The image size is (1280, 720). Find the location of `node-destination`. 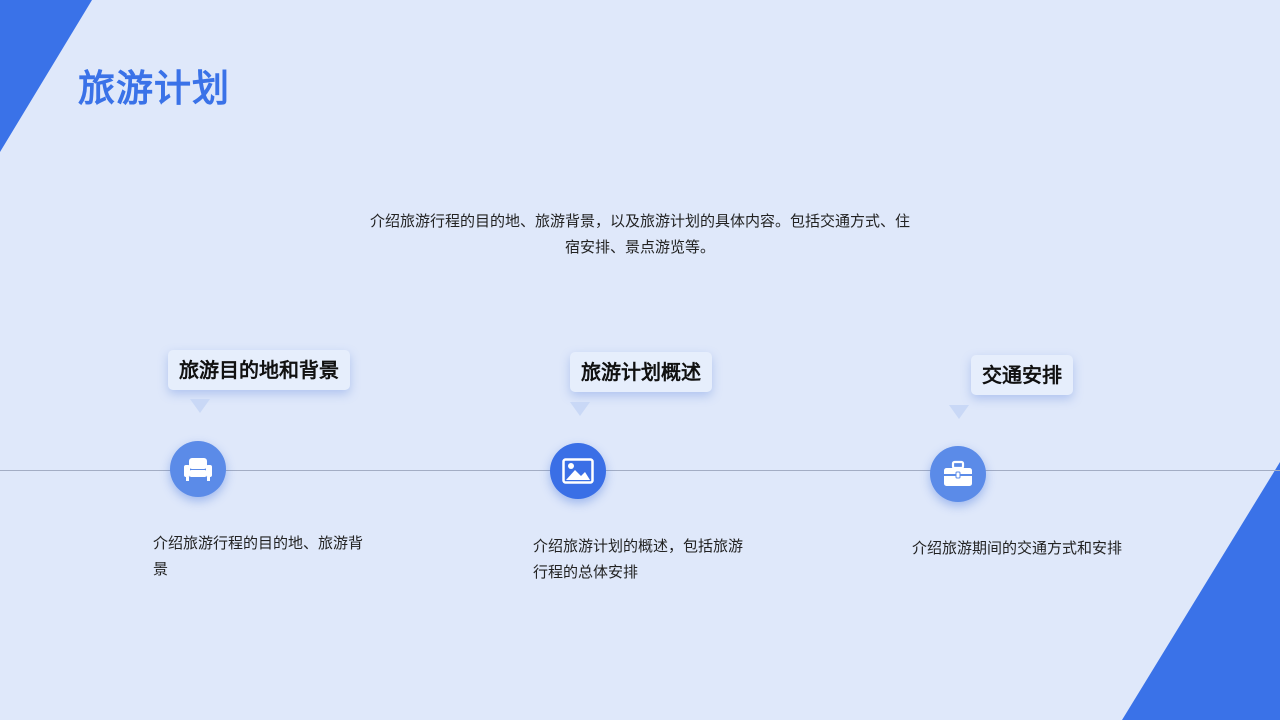

node-destination is located at coordinates (198, 469).